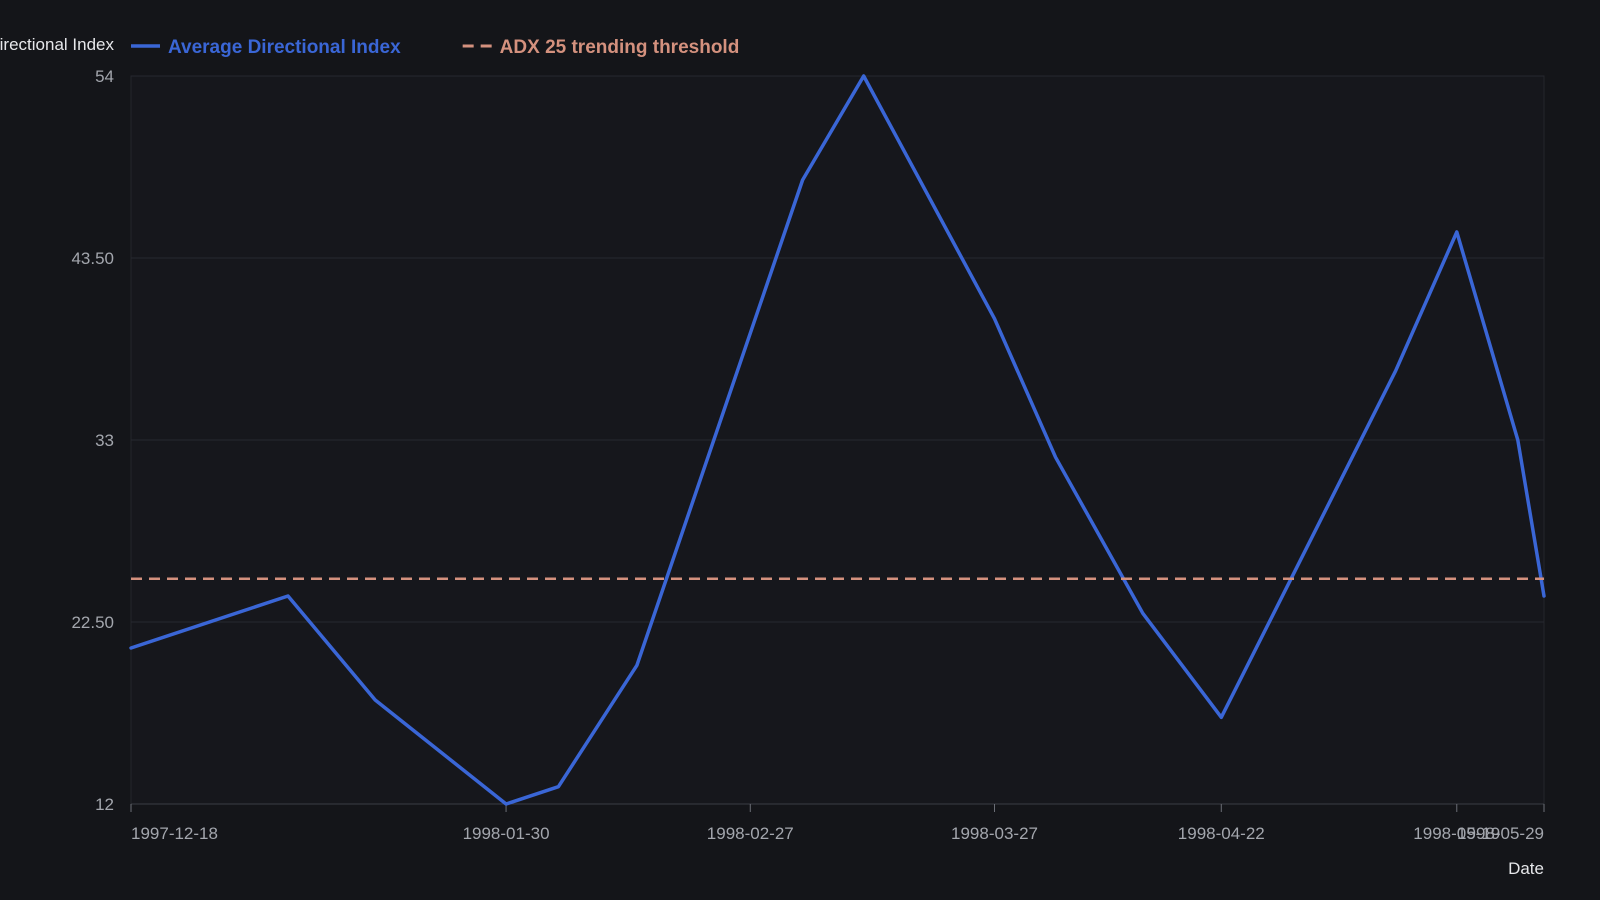 The height and width of the screenshot is (900, 1600). I want to click on y-tick-label: 54, so click(104, 76).